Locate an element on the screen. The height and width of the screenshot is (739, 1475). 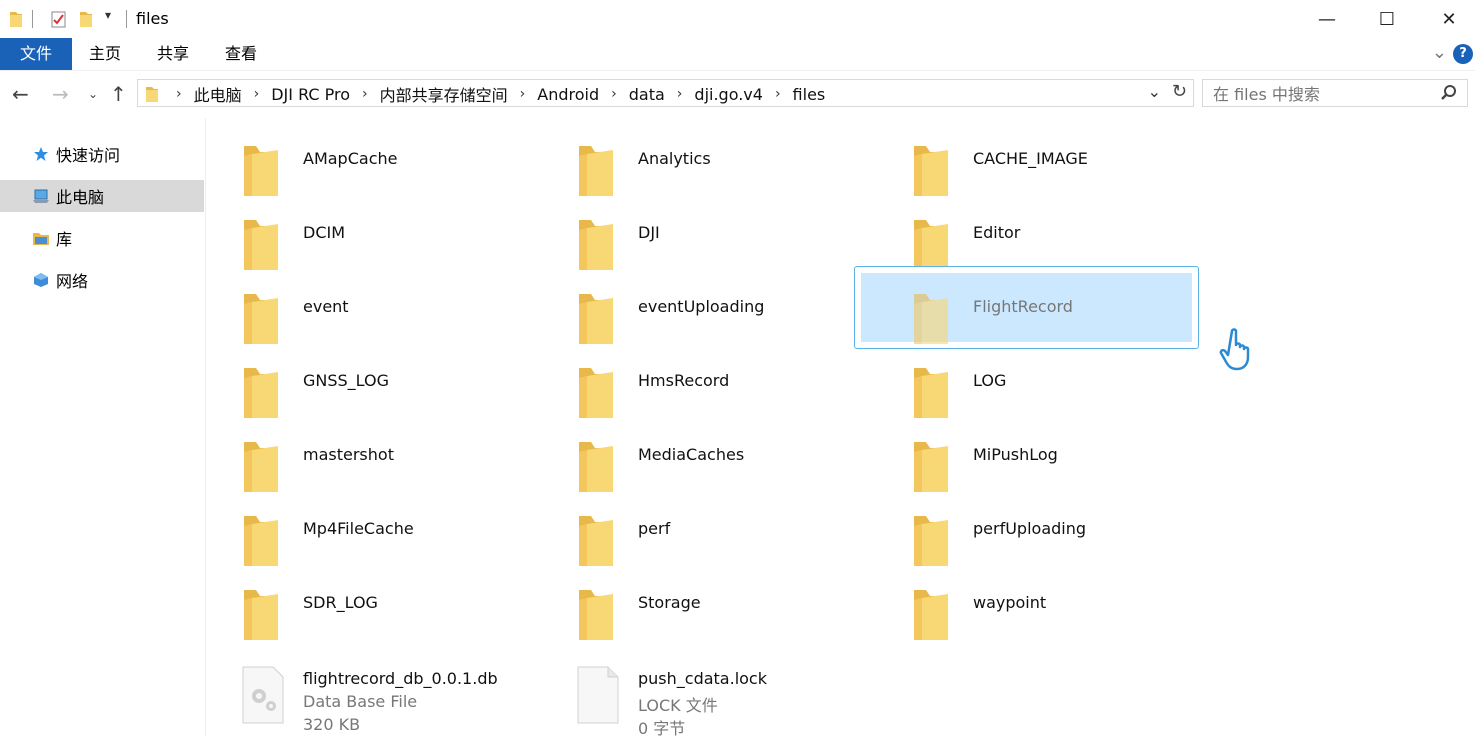
folder-item: perfUploading is located at coordinates (1046, 535).